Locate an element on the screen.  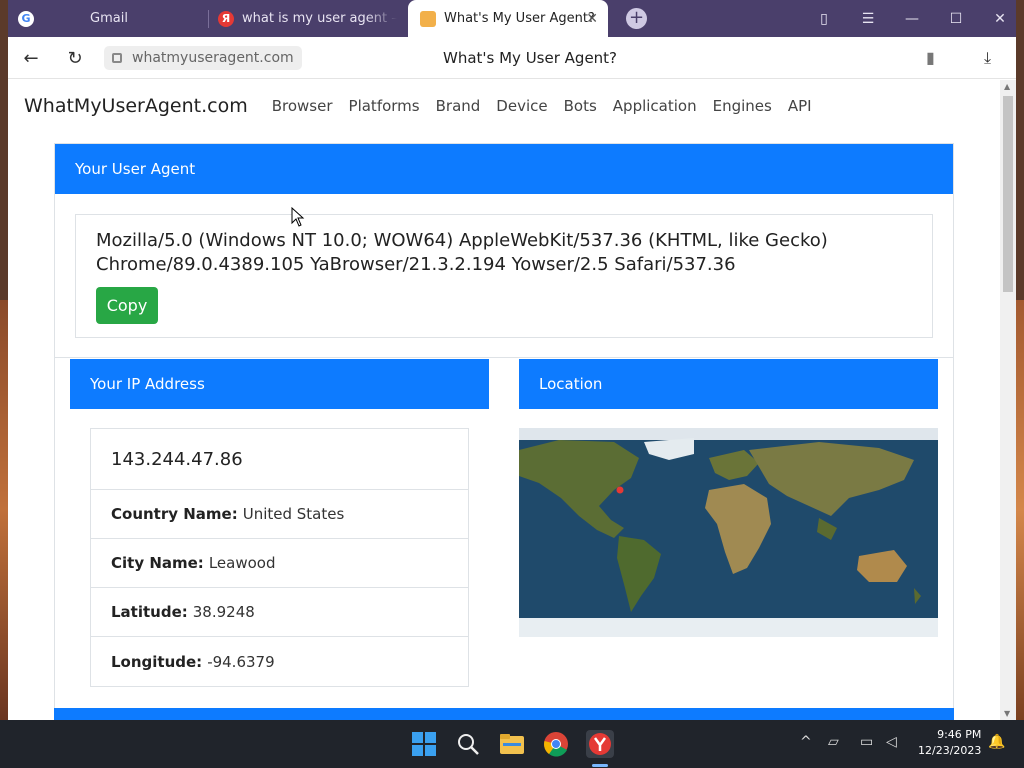
site-favicon-icon is located at coordinates (428, 18).